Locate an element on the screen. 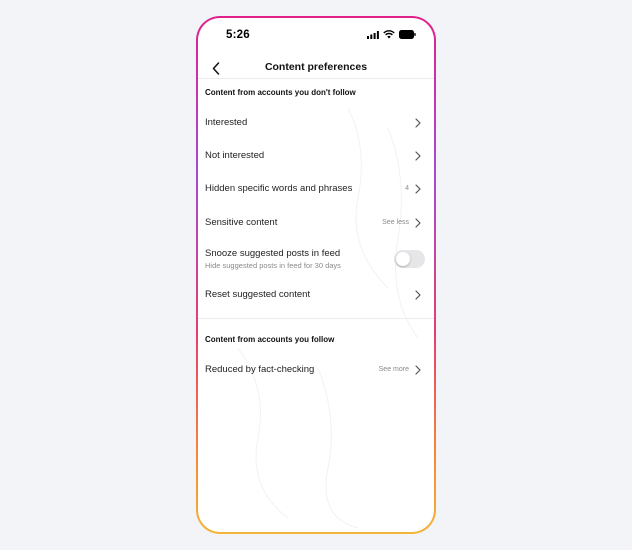  row-sublabel: Hide suggested posts in feed for 30 days is located at coordinates (273, 265).